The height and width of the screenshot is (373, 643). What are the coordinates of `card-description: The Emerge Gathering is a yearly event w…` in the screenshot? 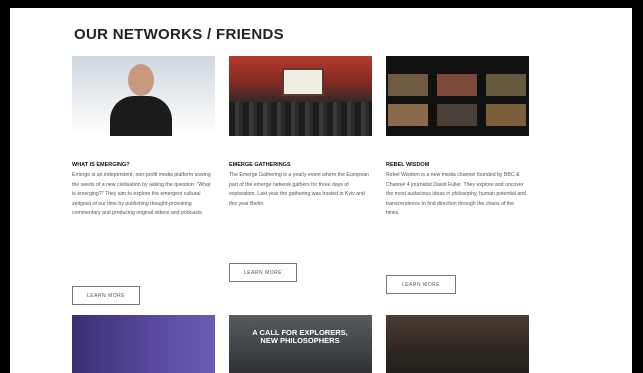 It's located at (299, 189).